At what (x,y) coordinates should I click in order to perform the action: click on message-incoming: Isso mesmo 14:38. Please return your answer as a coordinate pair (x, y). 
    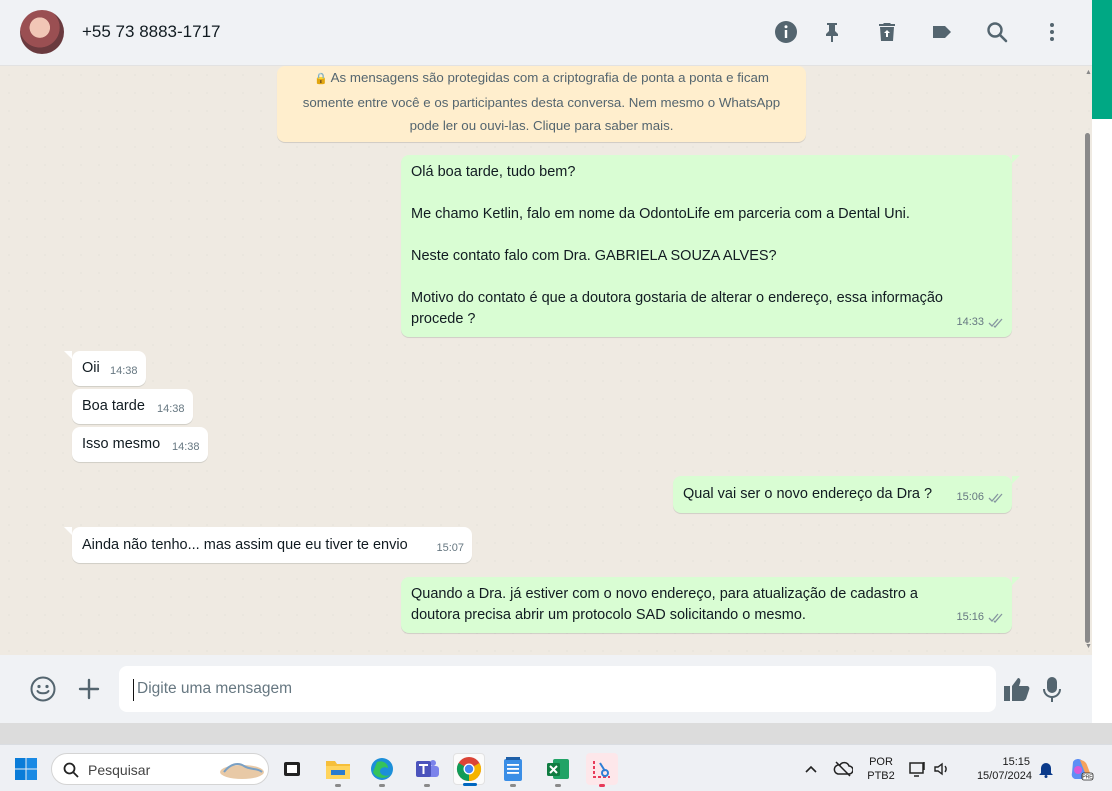
    Looking at the image, I should click on (140, 444).